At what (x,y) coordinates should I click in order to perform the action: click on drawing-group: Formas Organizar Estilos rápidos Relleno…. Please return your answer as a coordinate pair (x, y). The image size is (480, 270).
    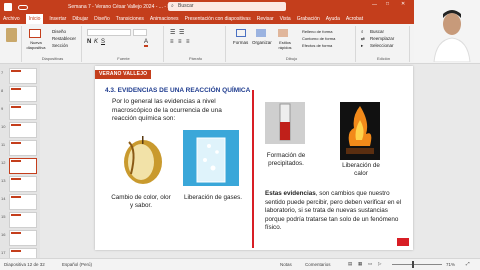
    Looking at the image, I should click on (292, 44).